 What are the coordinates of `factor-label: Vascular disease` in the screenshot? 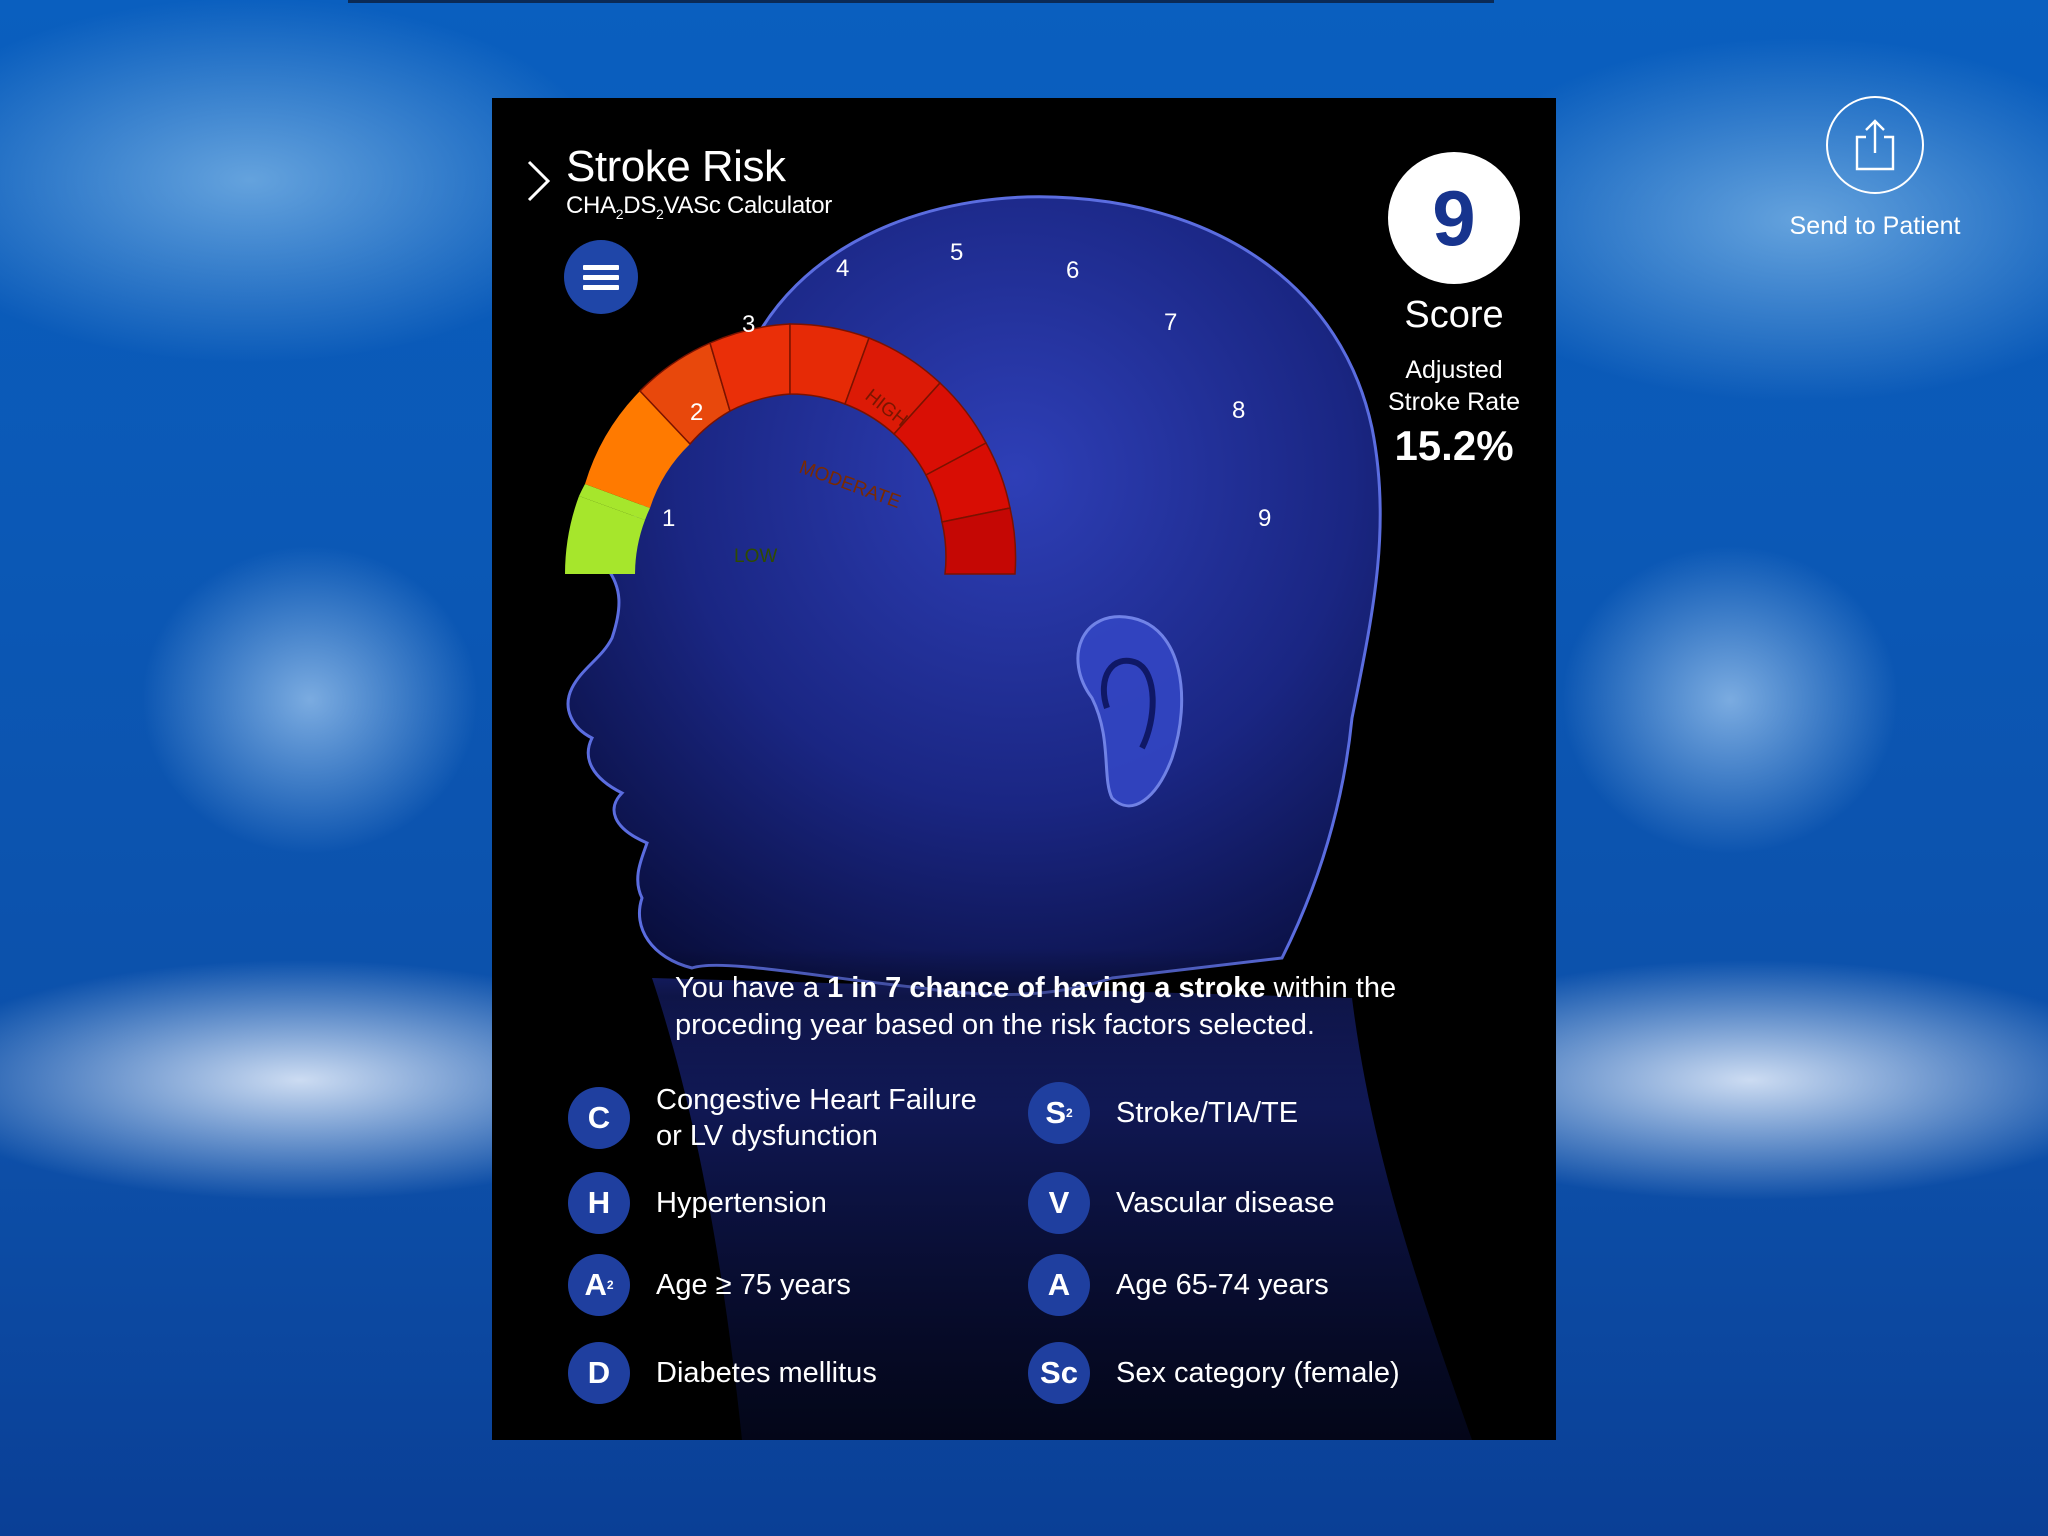 It's located at (1225, 1203).